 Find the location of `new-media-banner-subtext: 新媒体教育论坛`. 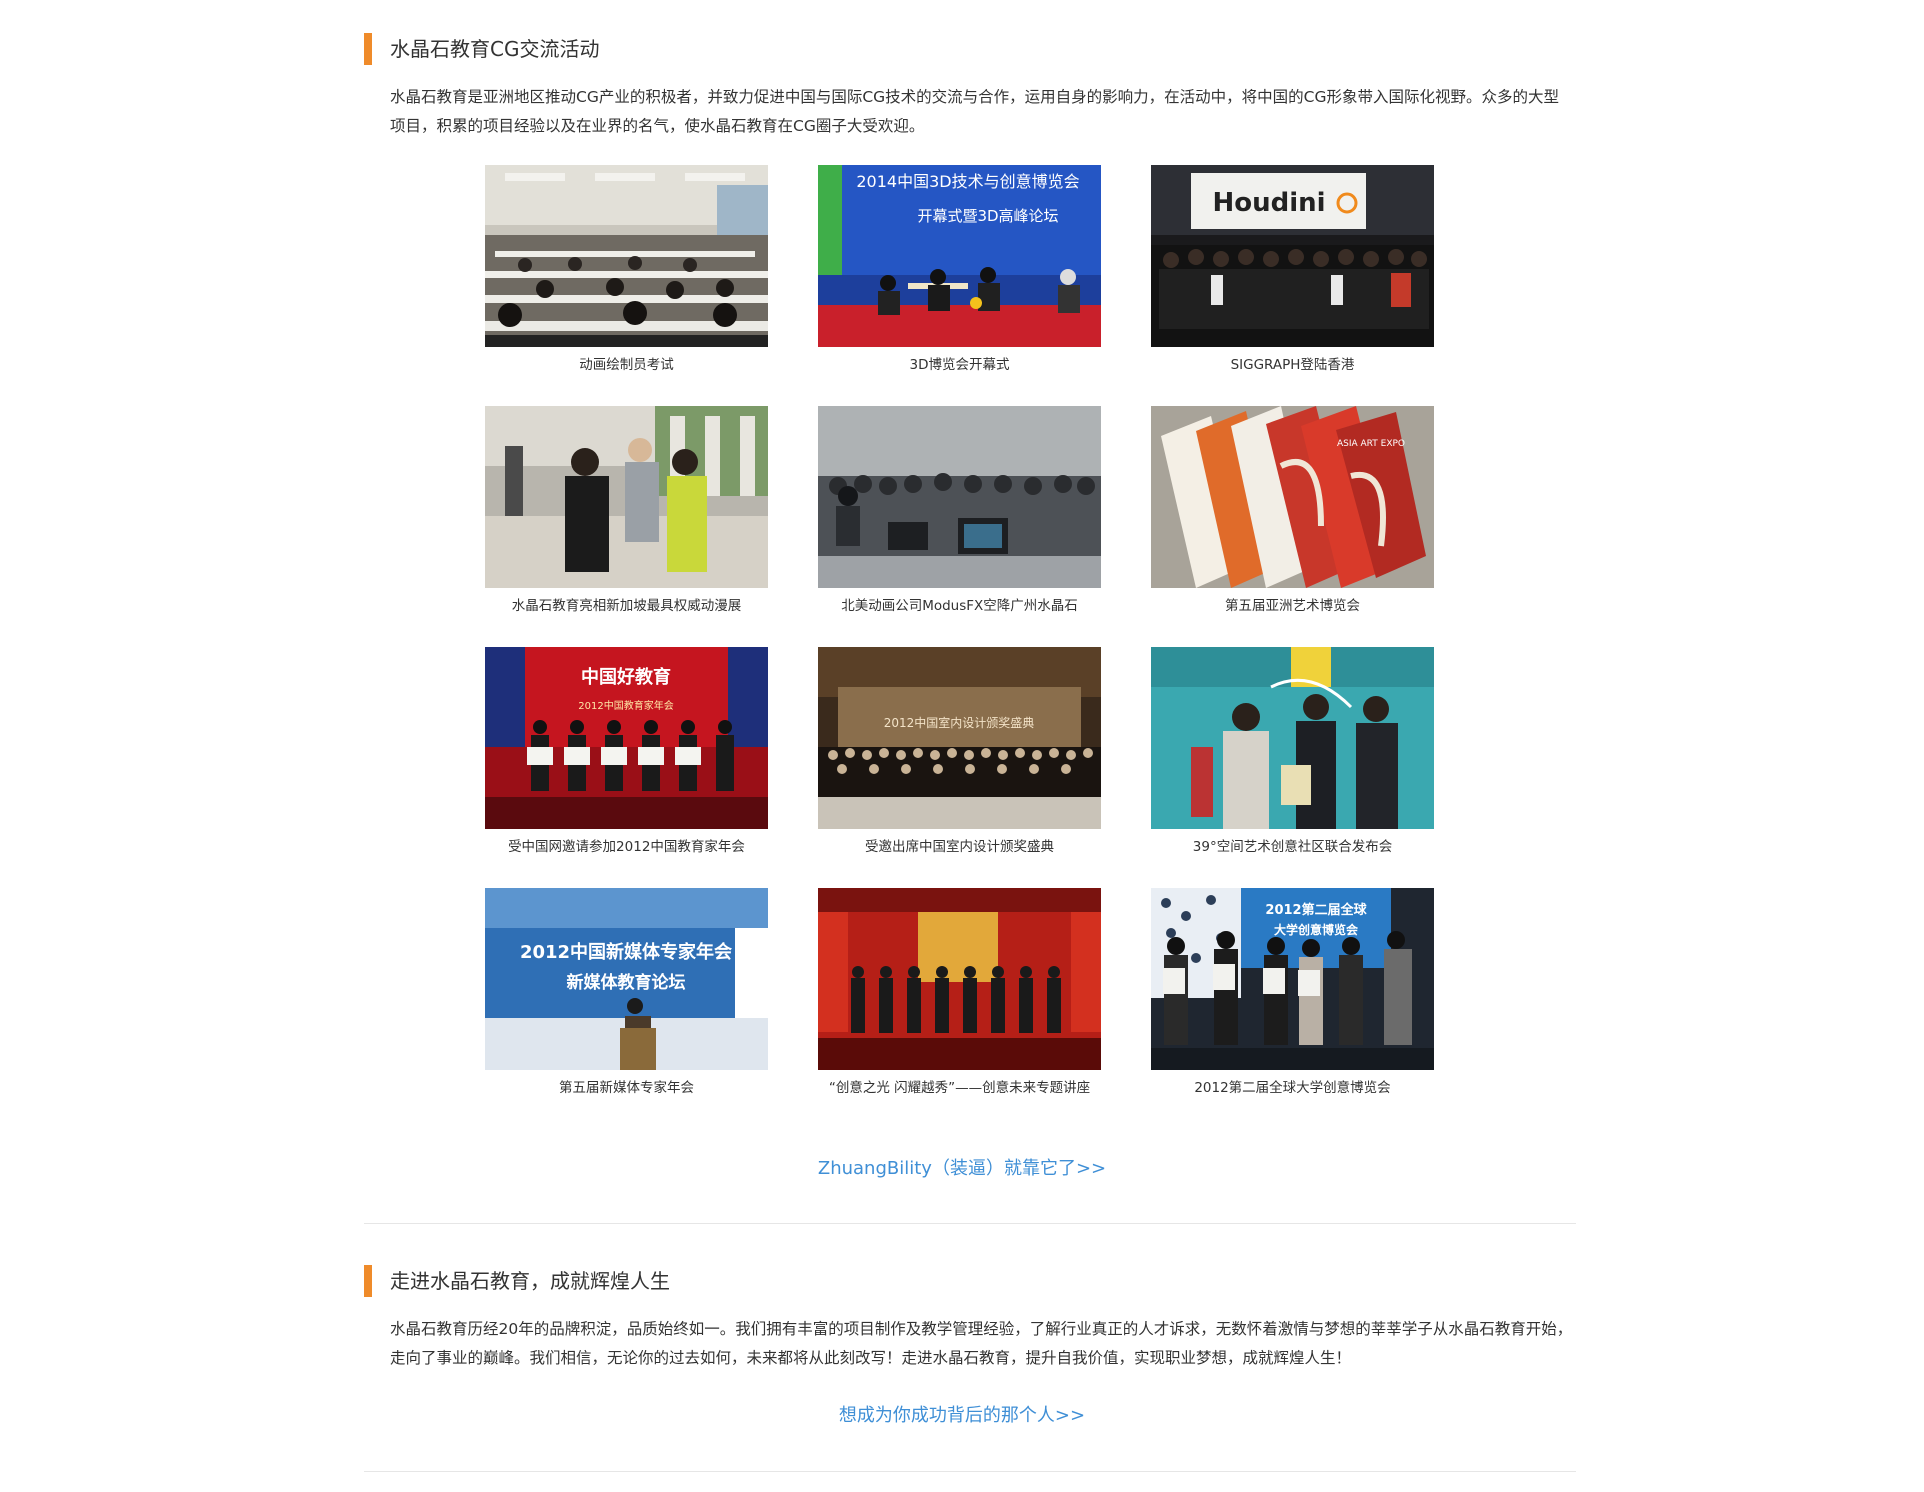

new-media-banner-subtext: 新媒体教育论坛 is located at coordinates (626, 982).